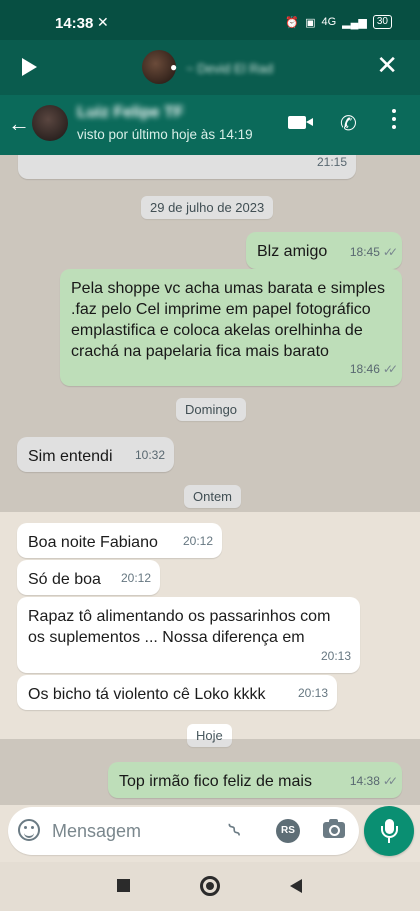  I want to click on status-icons: ⏰ ▣ 4G ▂▄▆ 30, so click(338, 22).